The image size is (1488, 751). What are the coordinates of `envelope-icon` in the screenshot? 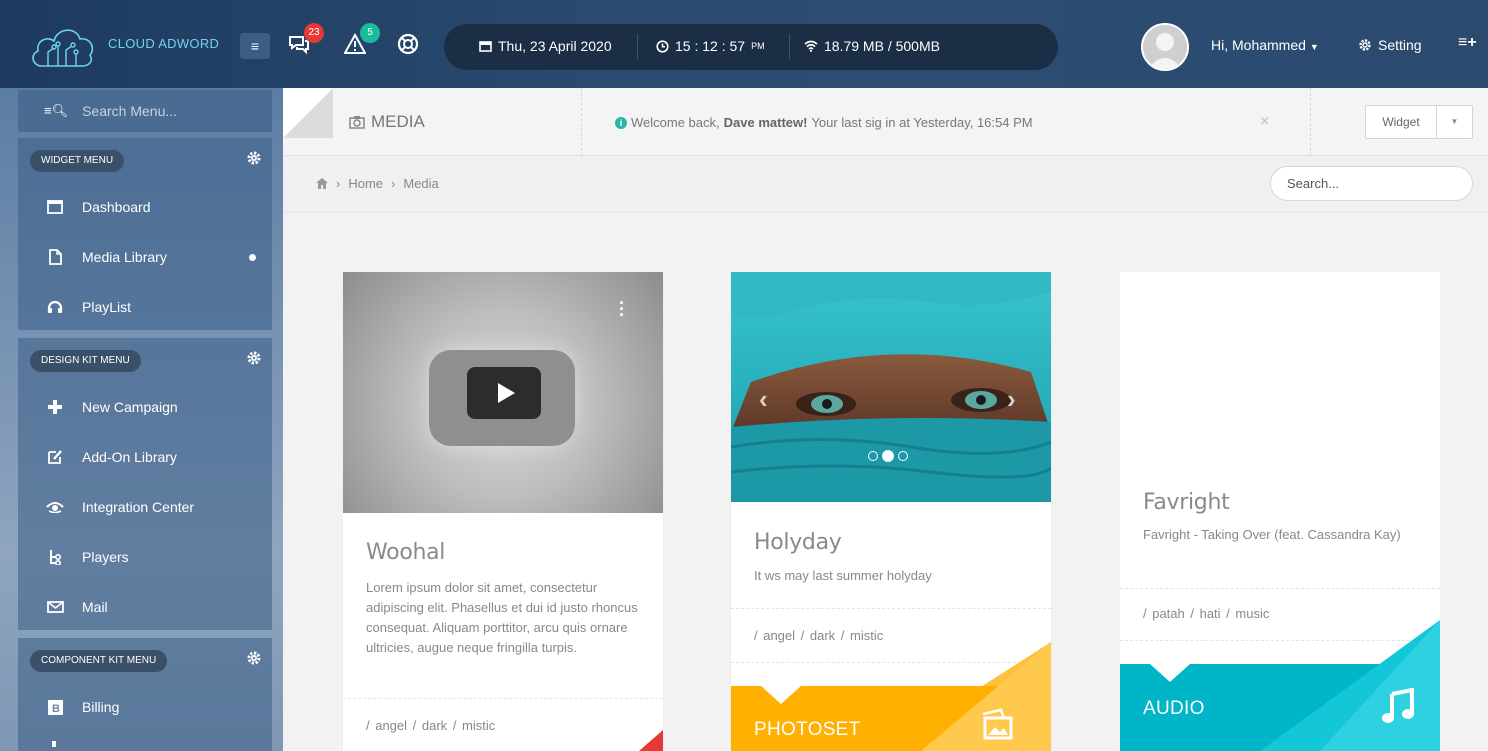 It's located at (55, 607).